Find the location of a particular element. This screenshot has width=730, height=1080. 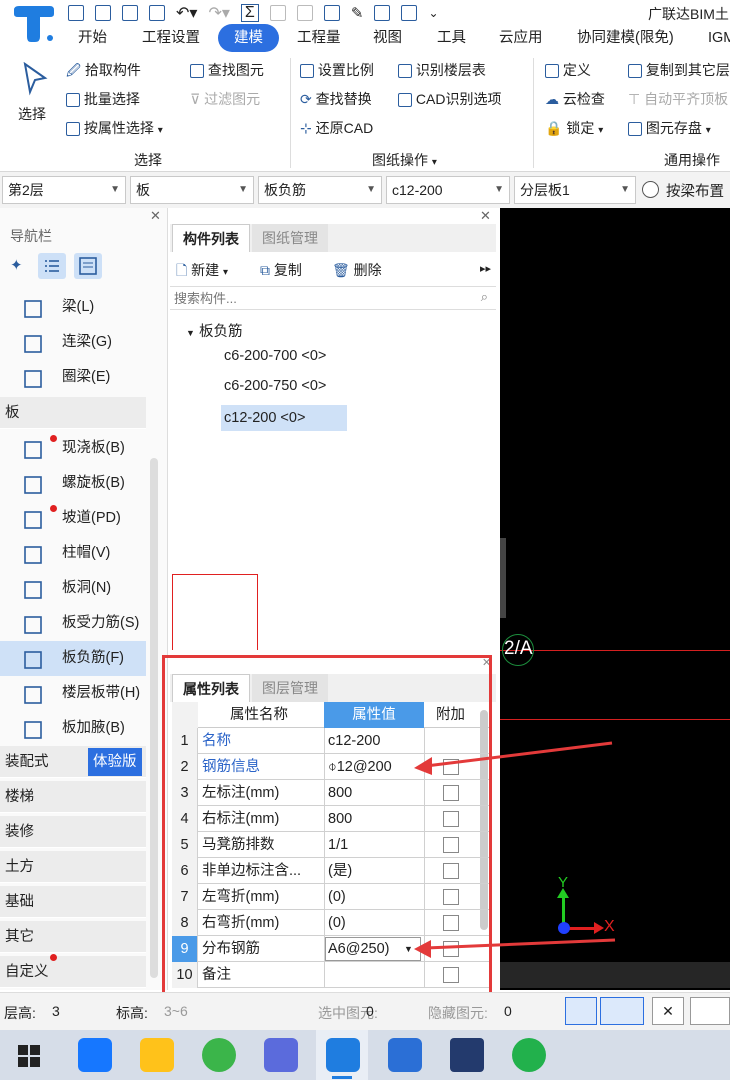

floor-height-value: 3 is located at coordinates (56, 1011).